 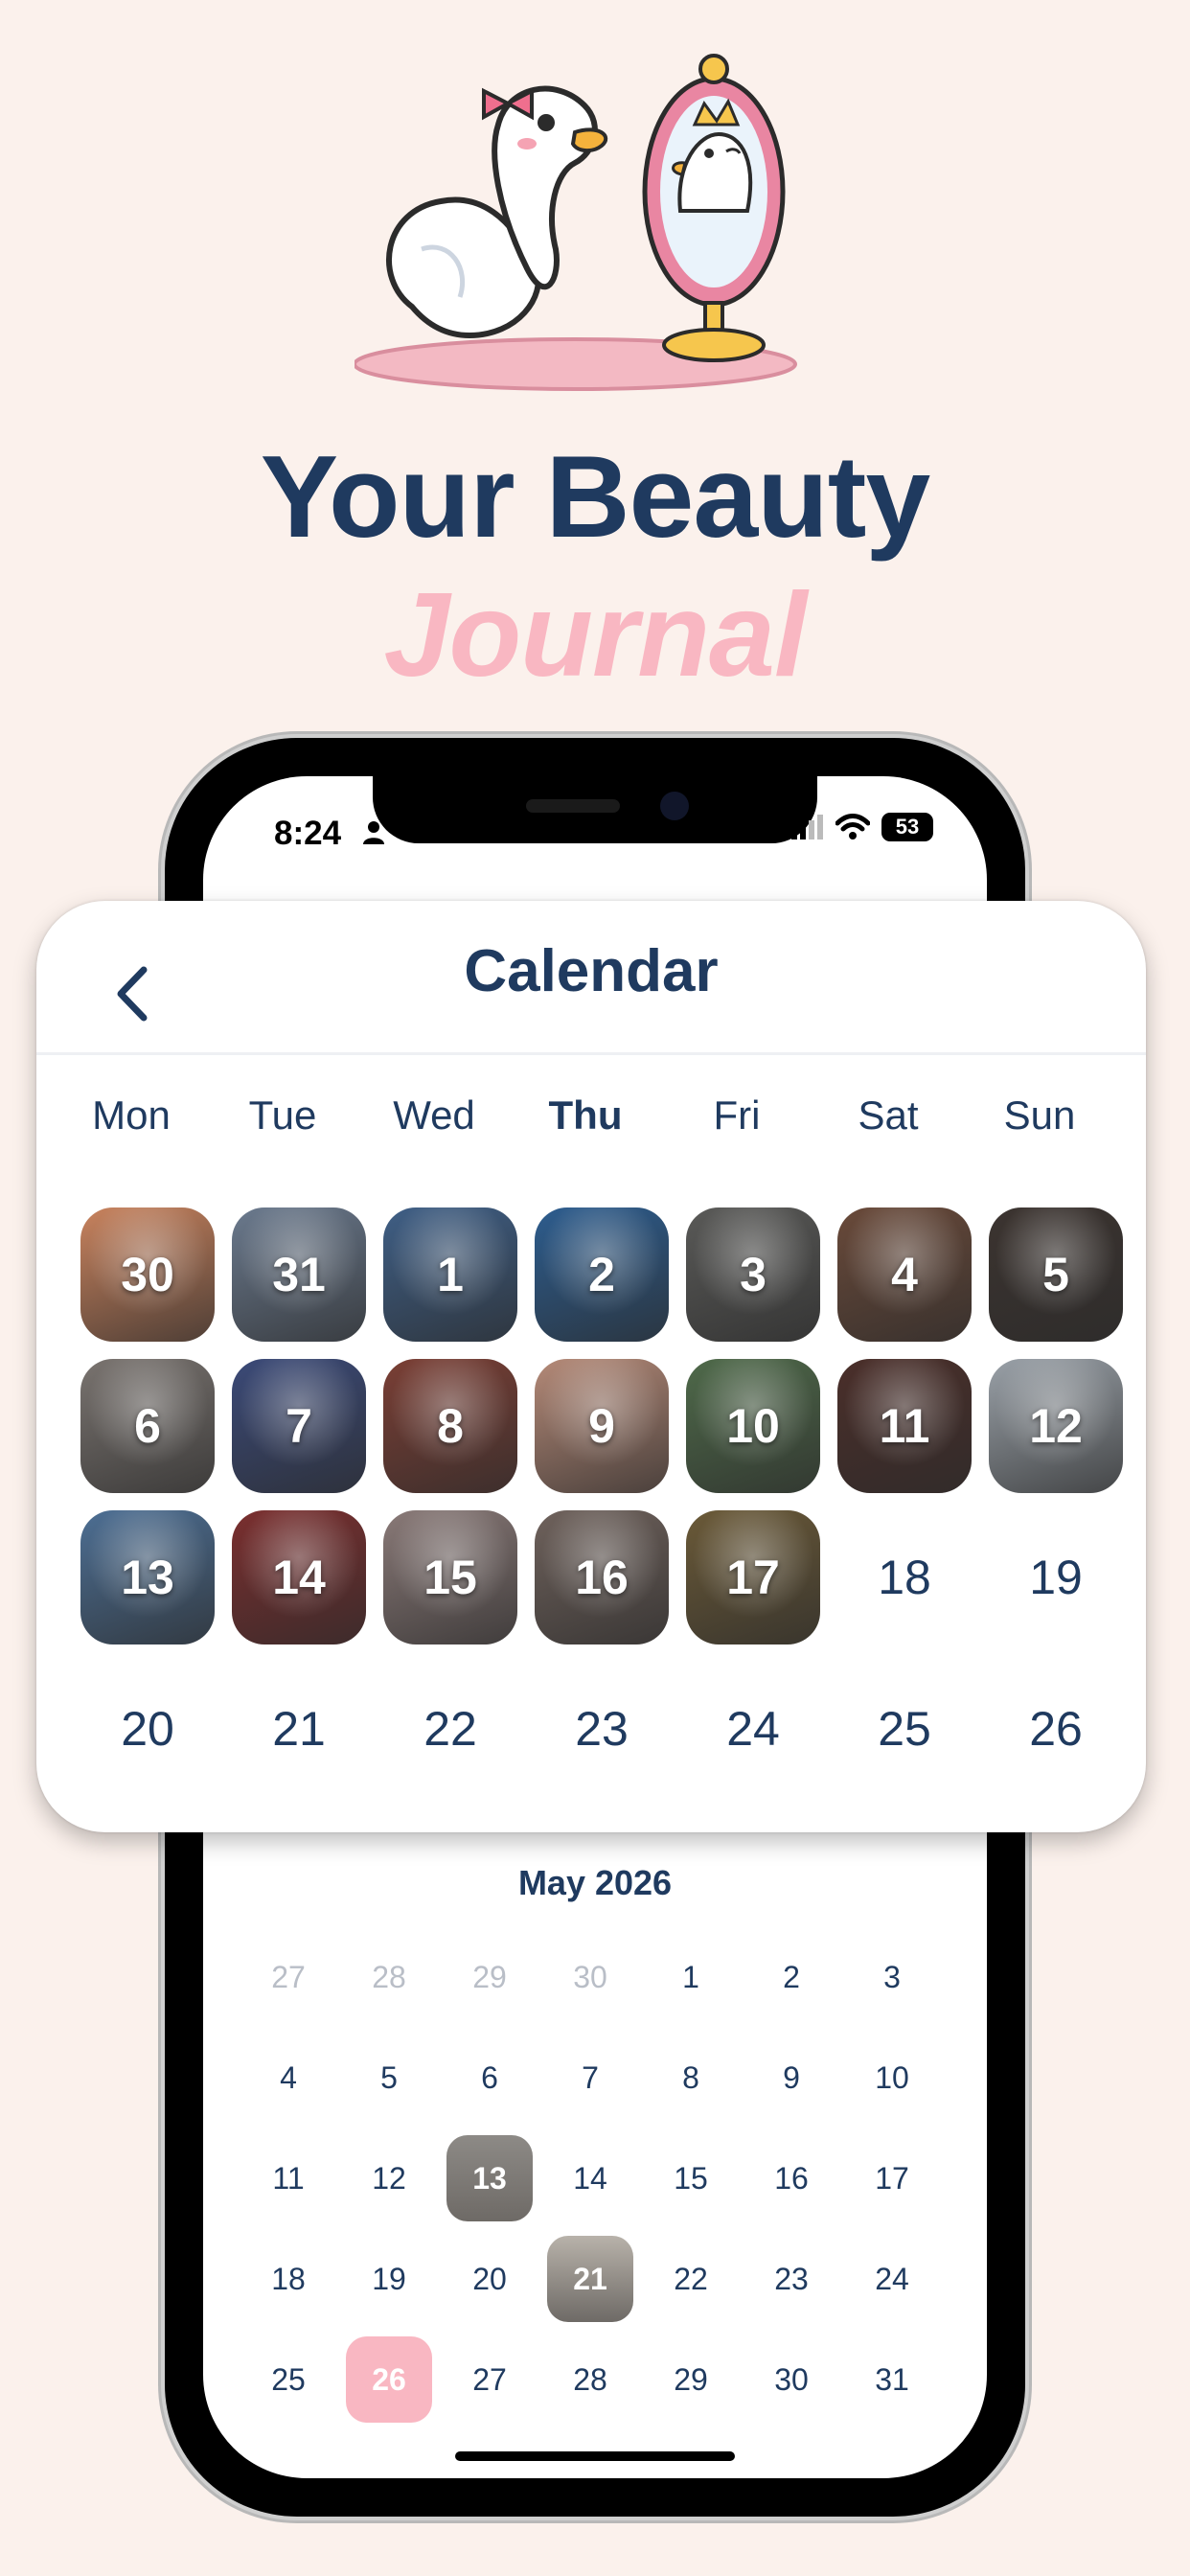 I want to click on photo-day-cell: 30, so click(x=148, y=1275).